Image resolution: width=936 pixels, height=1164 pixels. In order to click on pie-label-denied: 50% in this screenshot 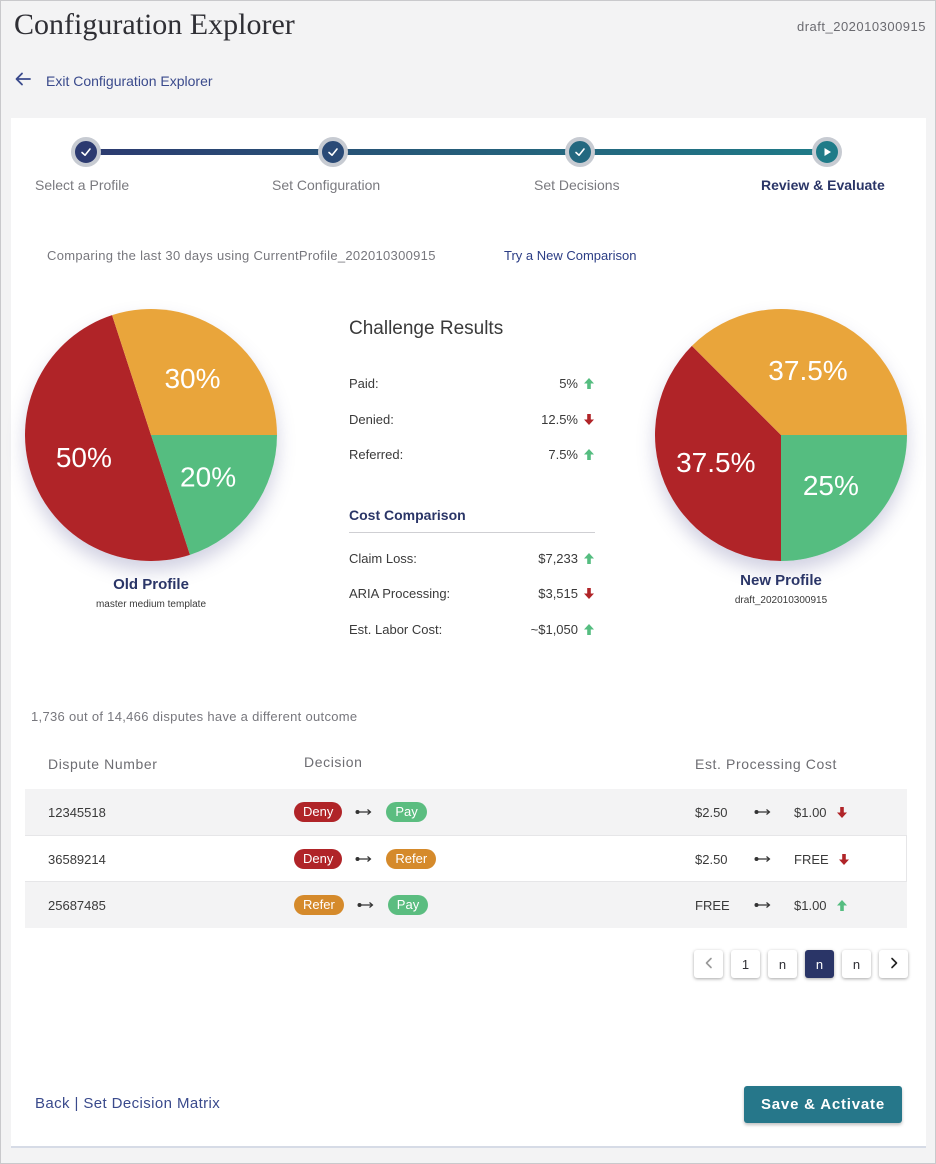, I will do `click(84, 457)`.